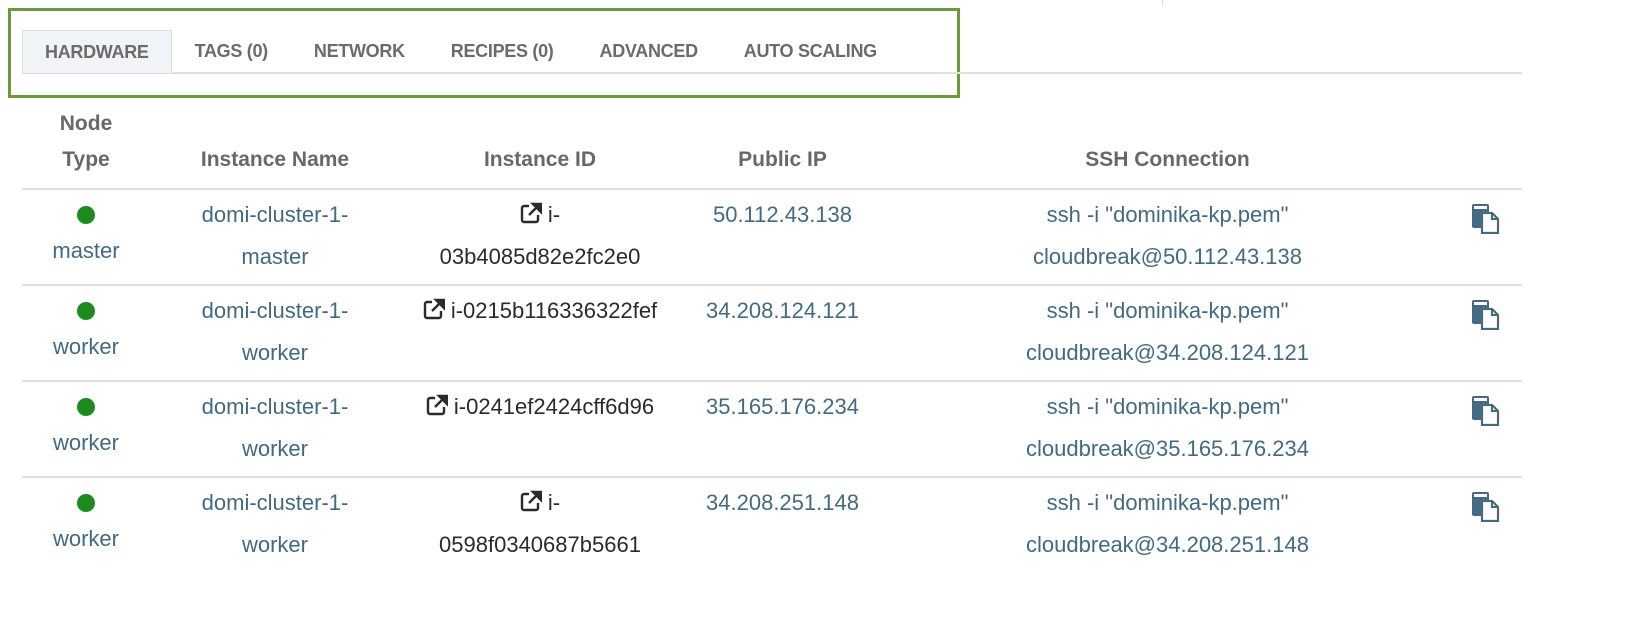  I want to click on instance-id-link: i-03b4085d82e2fc2e0, so click(540, 236).